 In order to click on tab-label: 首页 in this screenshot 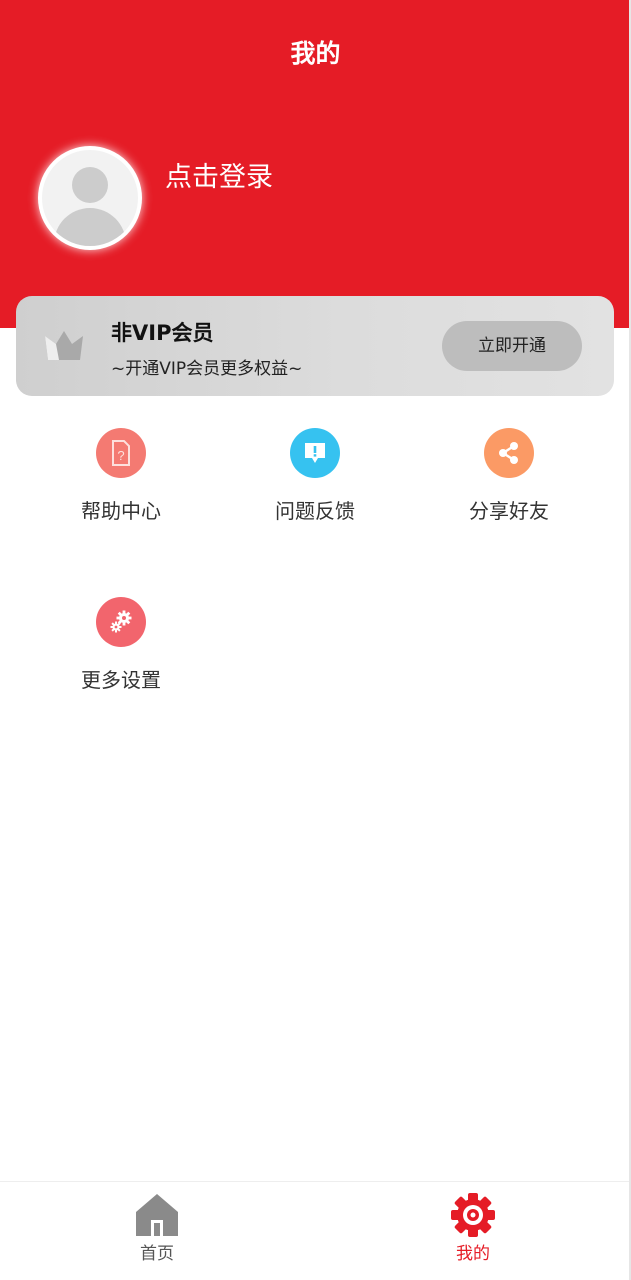, I will do `click(157, 1254)`.